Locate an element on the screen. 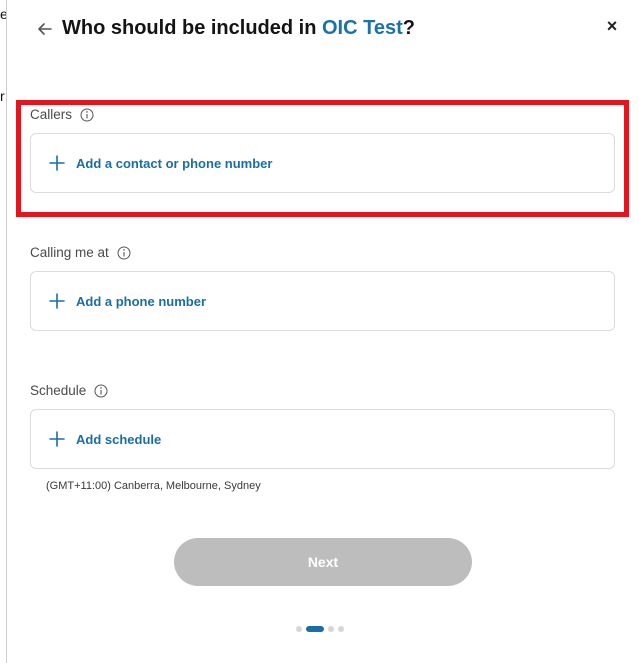 This screenshot has width=639, height=663. title-prefix: Who should be included in is located at coordinates (192, 28).